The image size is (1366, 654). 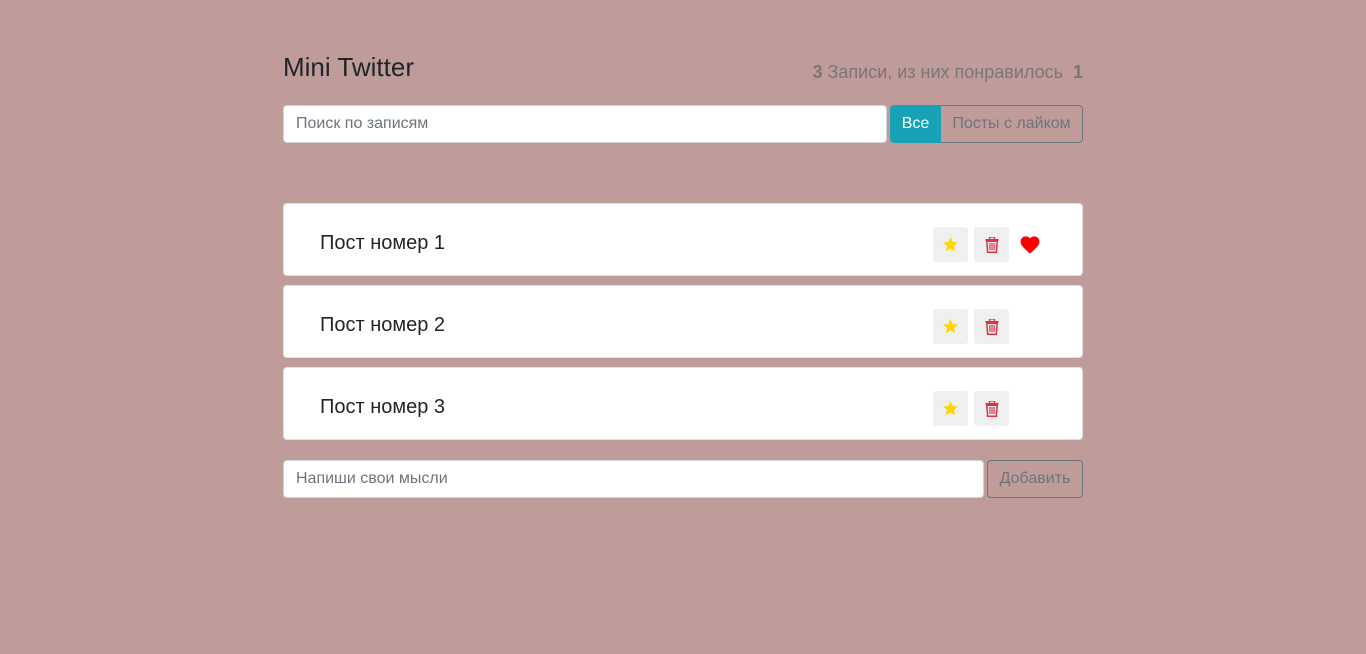 I want to click on stats-text: Записи, из них понравилось, so click(x=945, y=72).